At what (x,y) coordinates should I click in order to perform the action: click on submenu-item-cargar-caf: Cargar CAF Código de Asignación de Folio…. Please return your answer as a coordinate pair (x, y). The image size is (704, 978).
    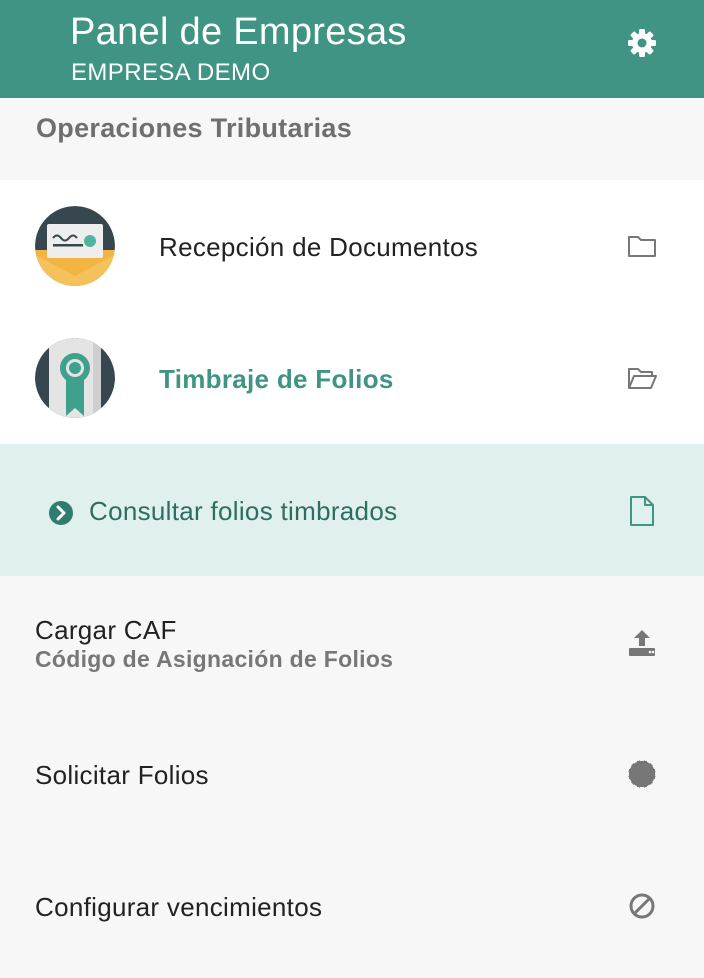
    Looking at the image, I should click on (352, 642).